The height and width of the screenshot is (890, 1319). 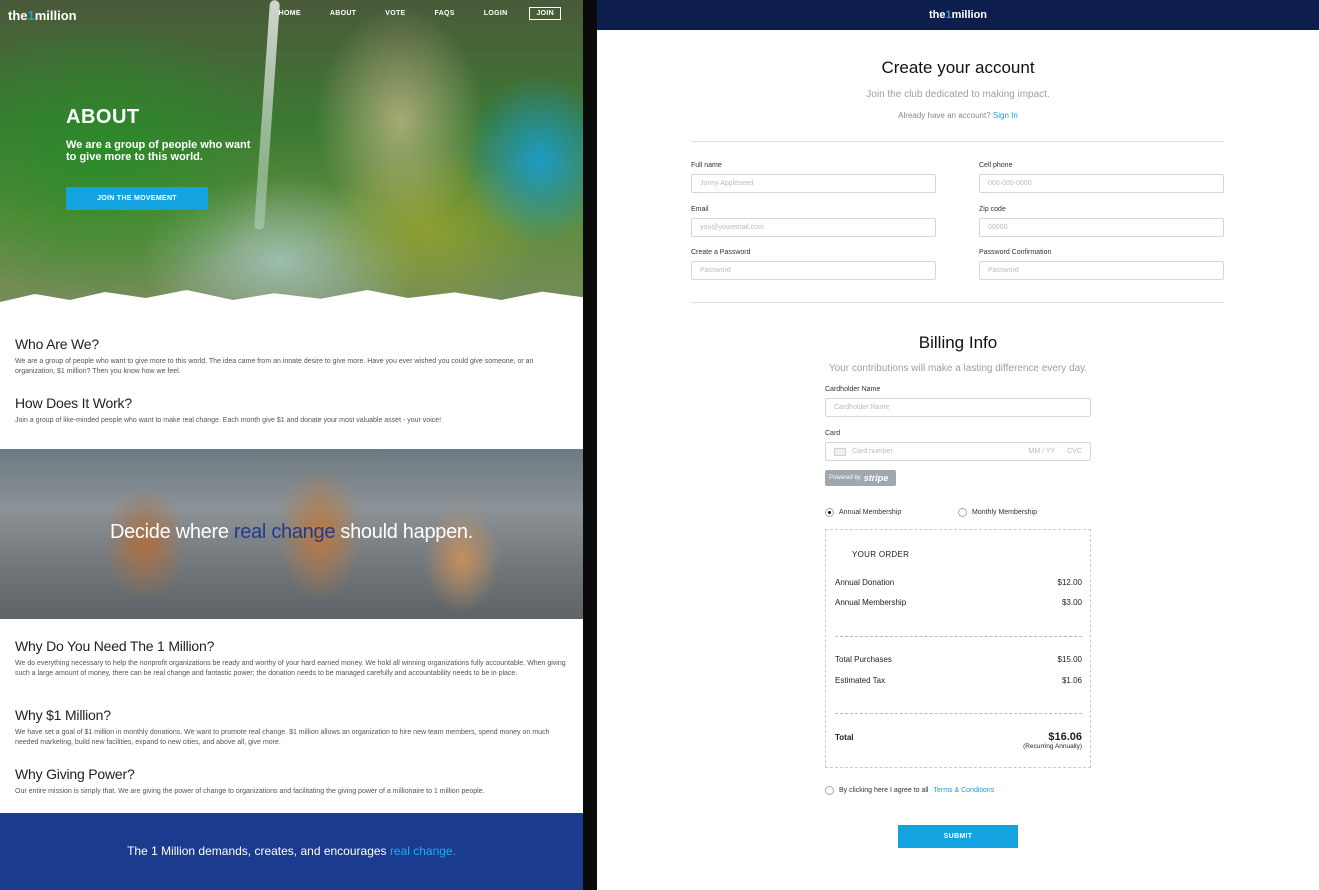 I want to click on cardholder-input: Cardholder Name, so click(x=958, y=407).